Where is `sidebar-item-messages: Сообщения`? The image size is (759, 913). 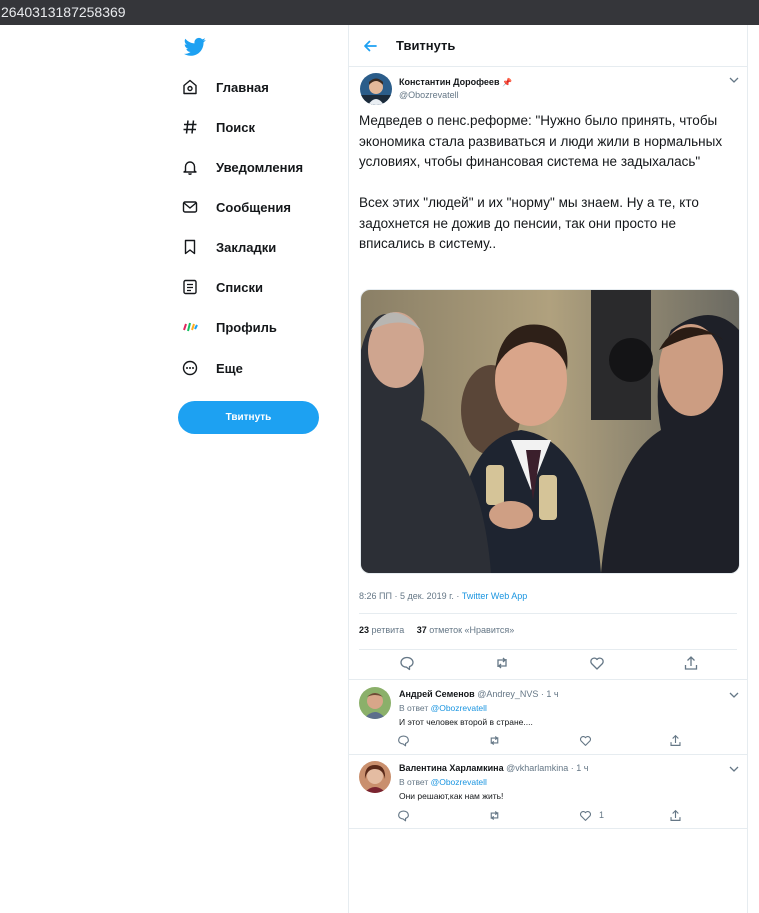
sidebar-item-messages: Сообщения is located at coordinates (236, 207).